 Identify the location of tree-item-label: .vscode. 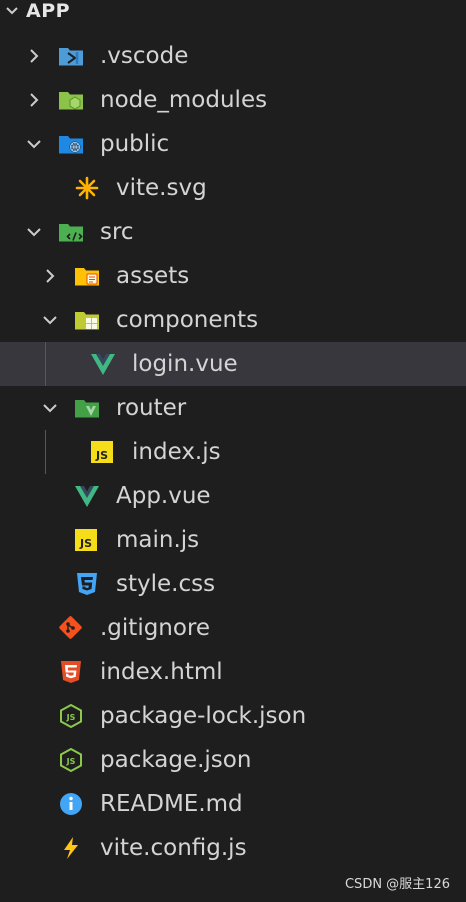
(144, 56).